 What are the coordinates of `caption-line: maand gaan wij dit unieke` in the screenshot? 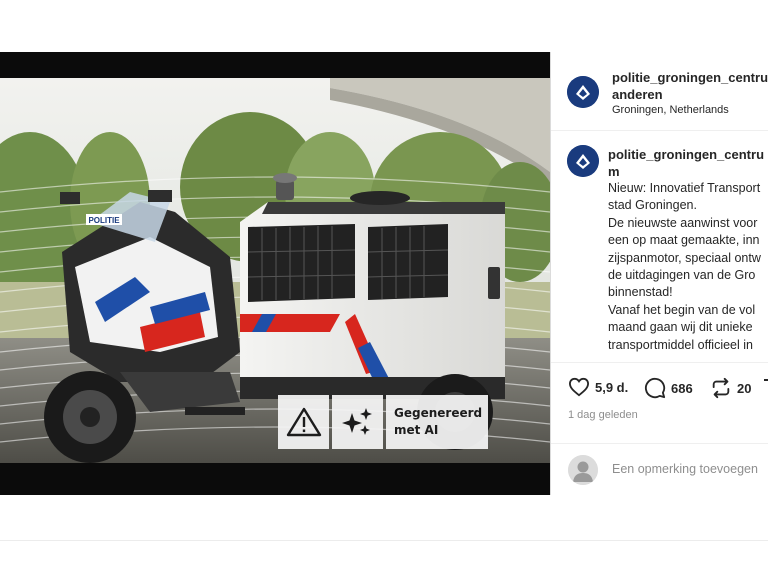 It's located at (680, 327).